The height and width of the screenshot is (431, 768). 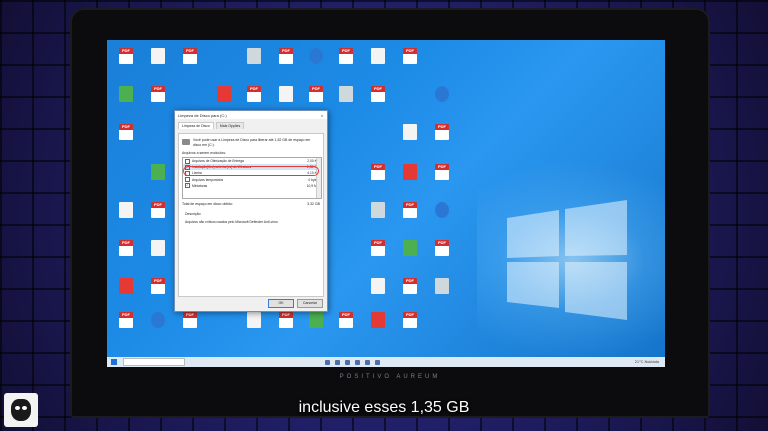 I want to click on total-label: Total de espaço em disco obtido:, so click(x=207, y=204).